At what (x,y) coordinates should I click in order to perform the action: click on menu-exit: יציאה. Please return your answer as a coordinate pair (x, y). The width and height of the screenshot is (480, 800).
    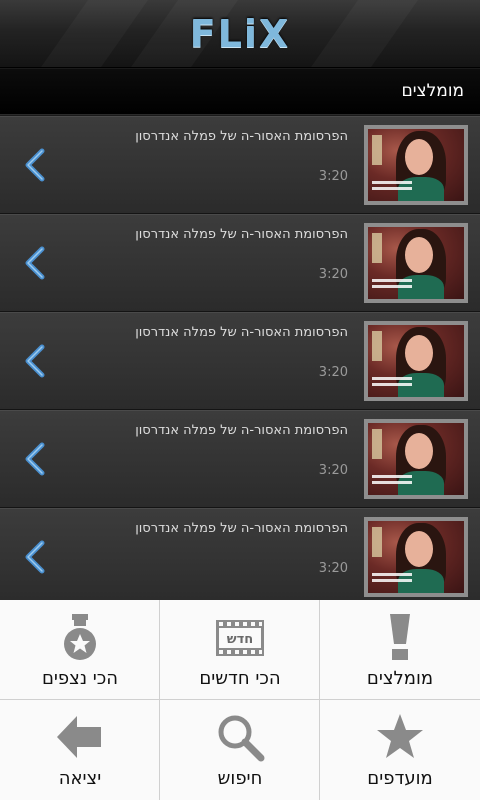
    Looking at the image, I should click on (80, 750).